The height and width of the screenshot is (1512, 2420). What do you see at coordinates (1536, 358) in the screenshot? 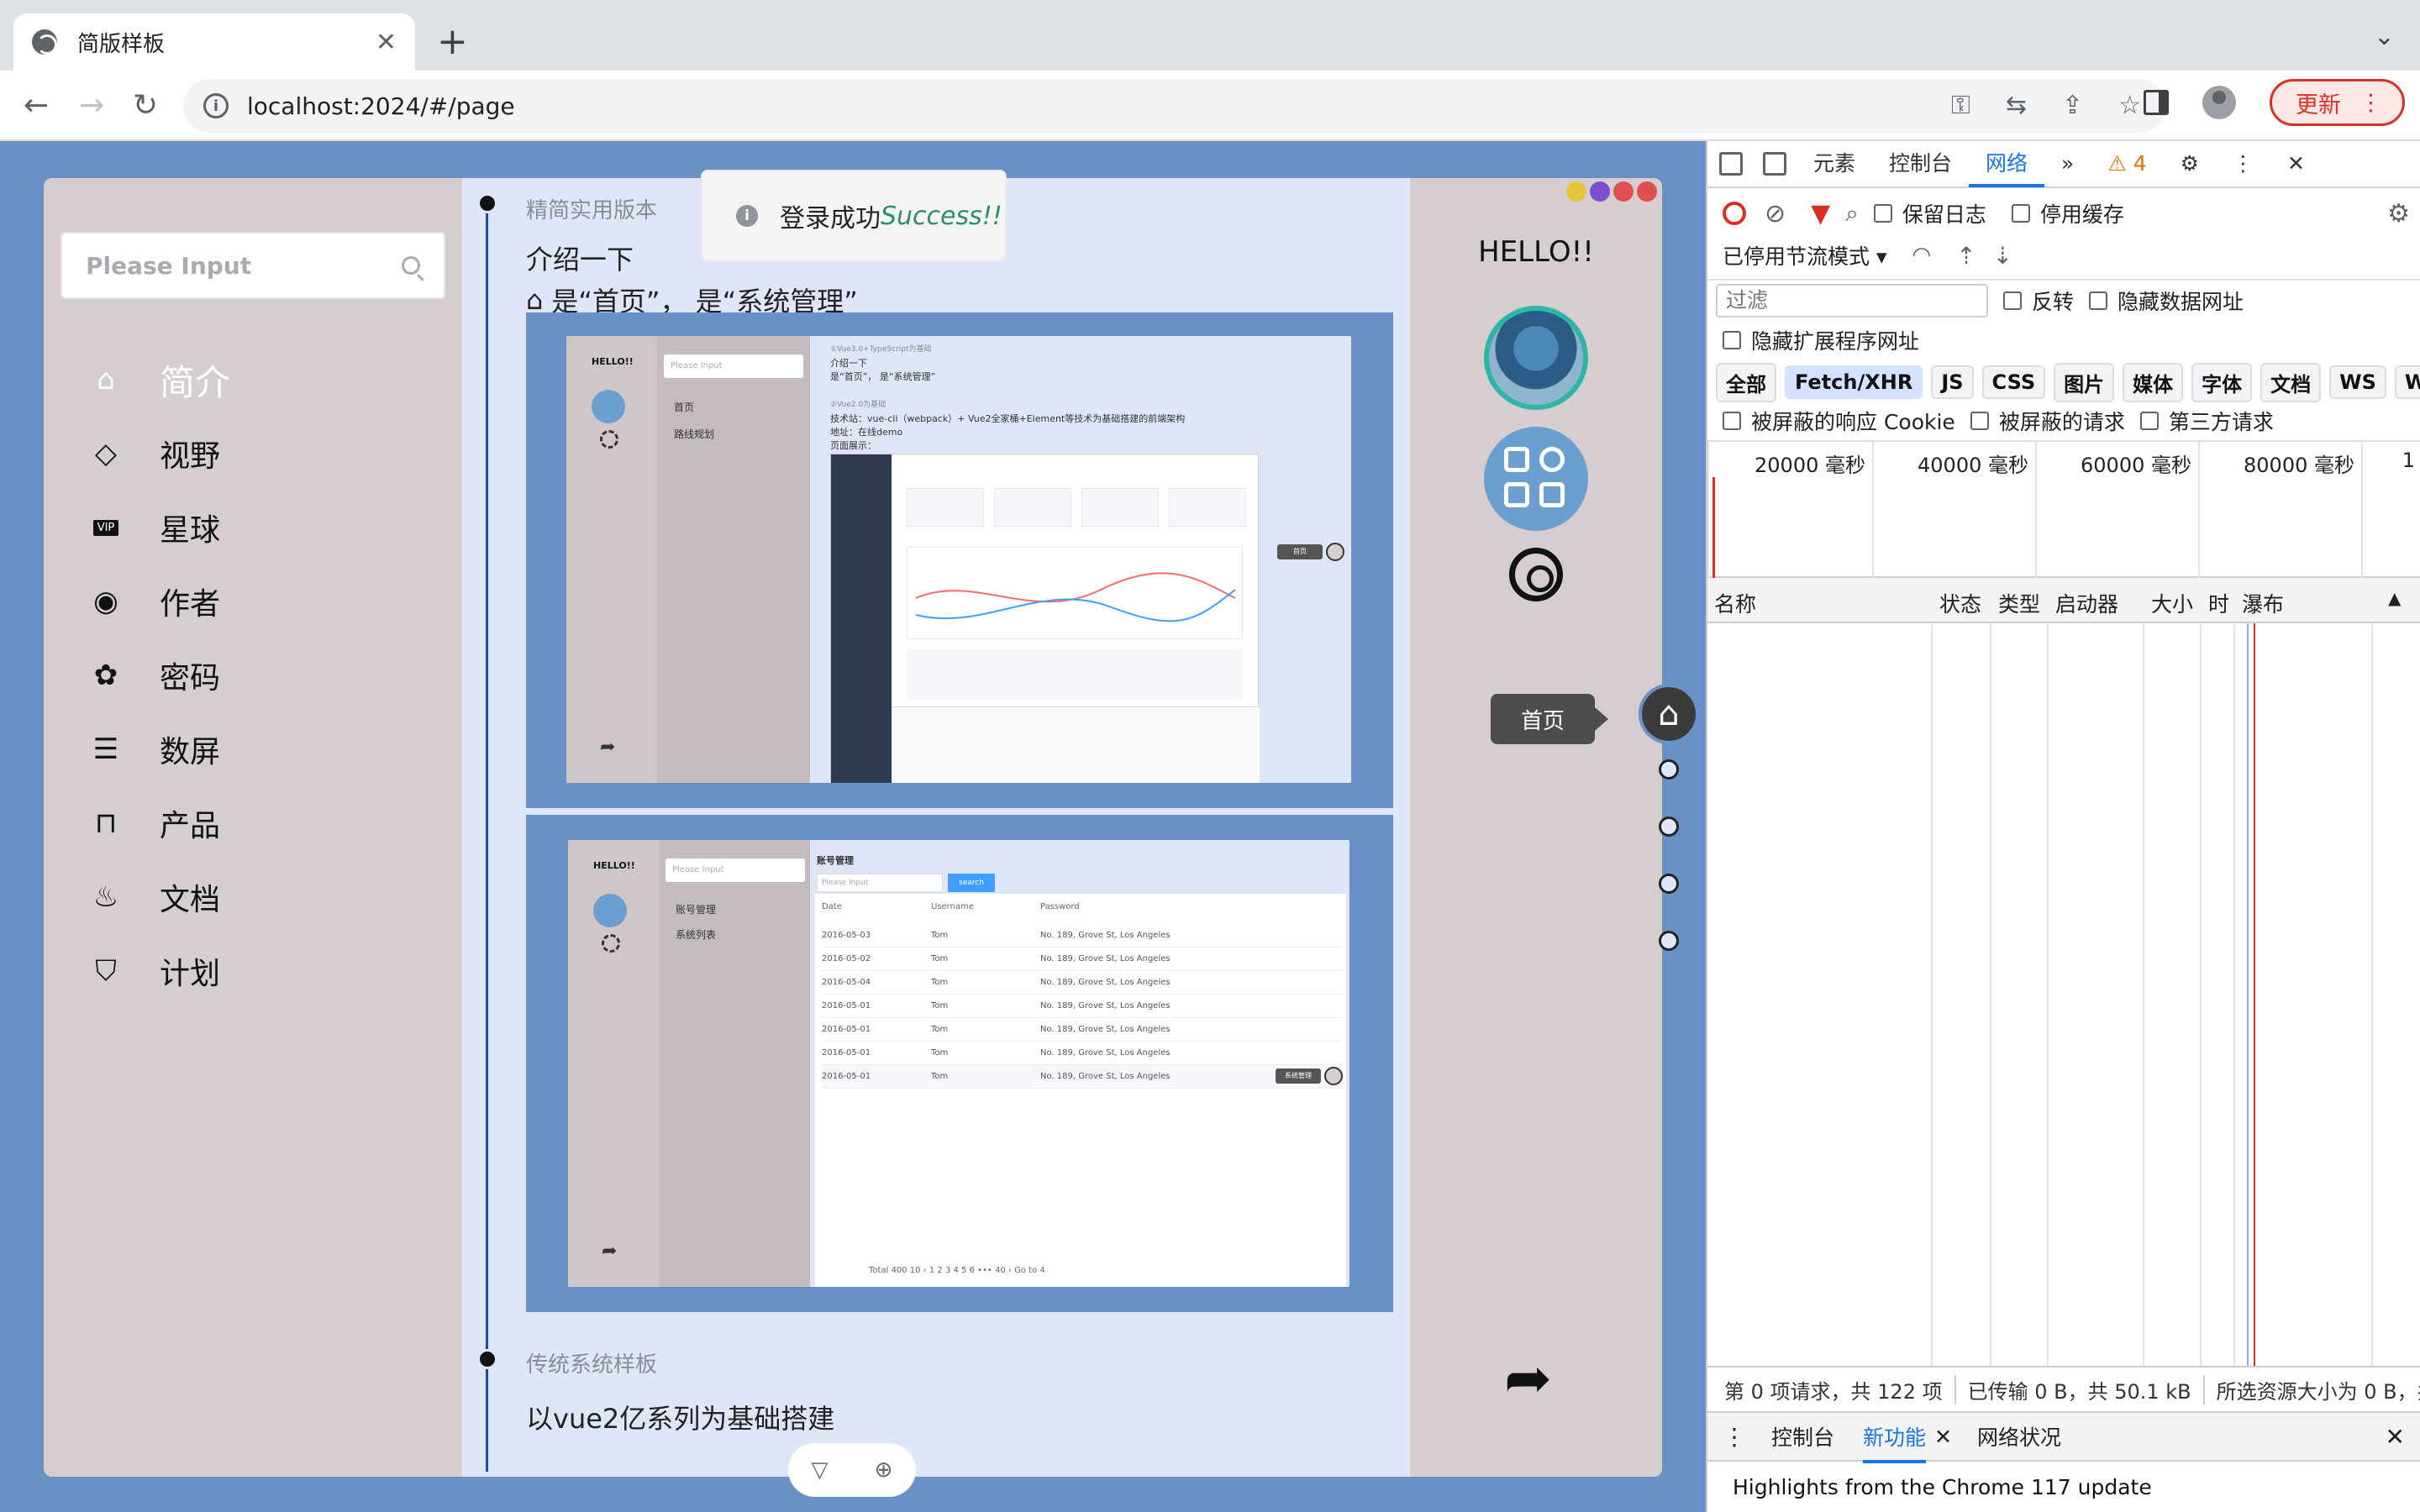
I see `user-avatar` at bounding box center [1536, 358].